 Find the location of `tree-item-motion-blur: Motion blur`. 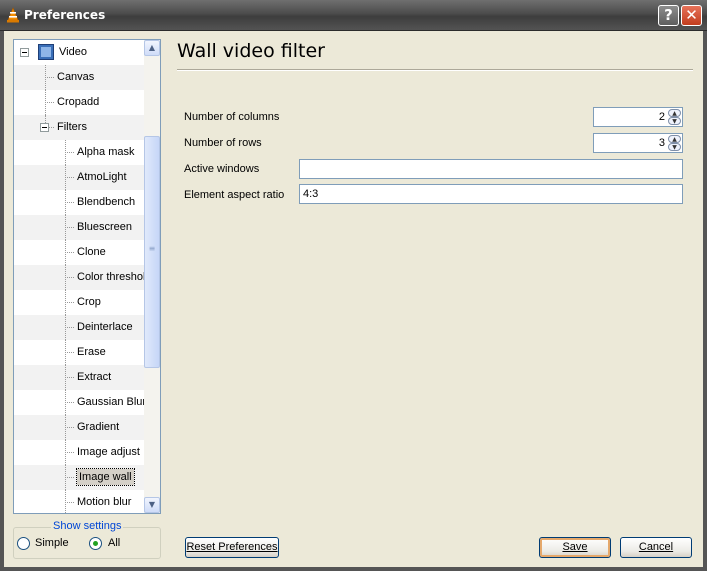

tree-item-motion-blur: Motion blur is located at coordinates (79, 501).